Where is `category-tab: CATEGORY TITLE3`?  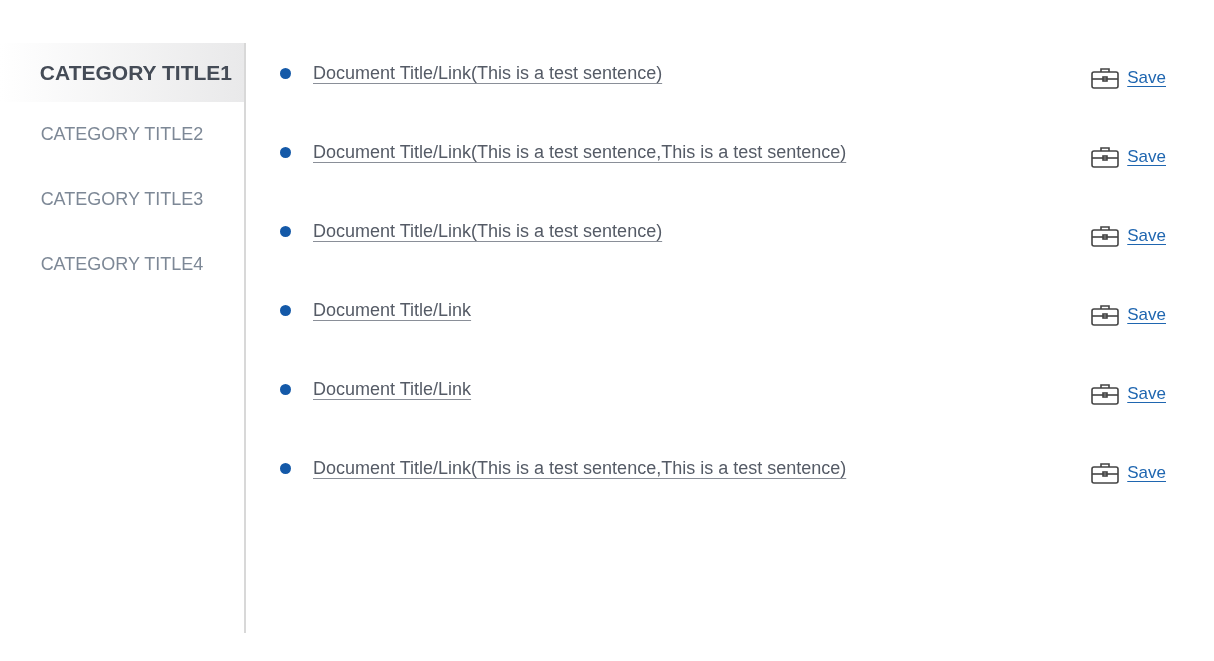
category-tab: CATEGORY TITLE3 is located at coordinates (122, 199).